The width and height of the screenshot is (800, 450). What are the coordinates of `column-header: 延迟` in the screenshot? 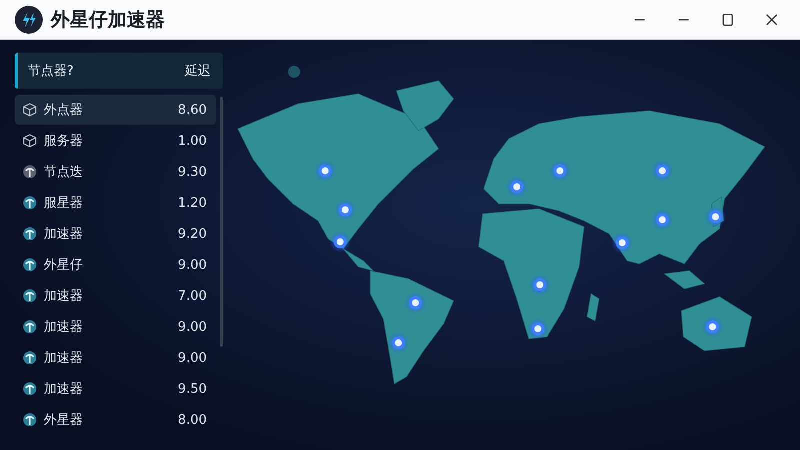 It's located at (198, 71).